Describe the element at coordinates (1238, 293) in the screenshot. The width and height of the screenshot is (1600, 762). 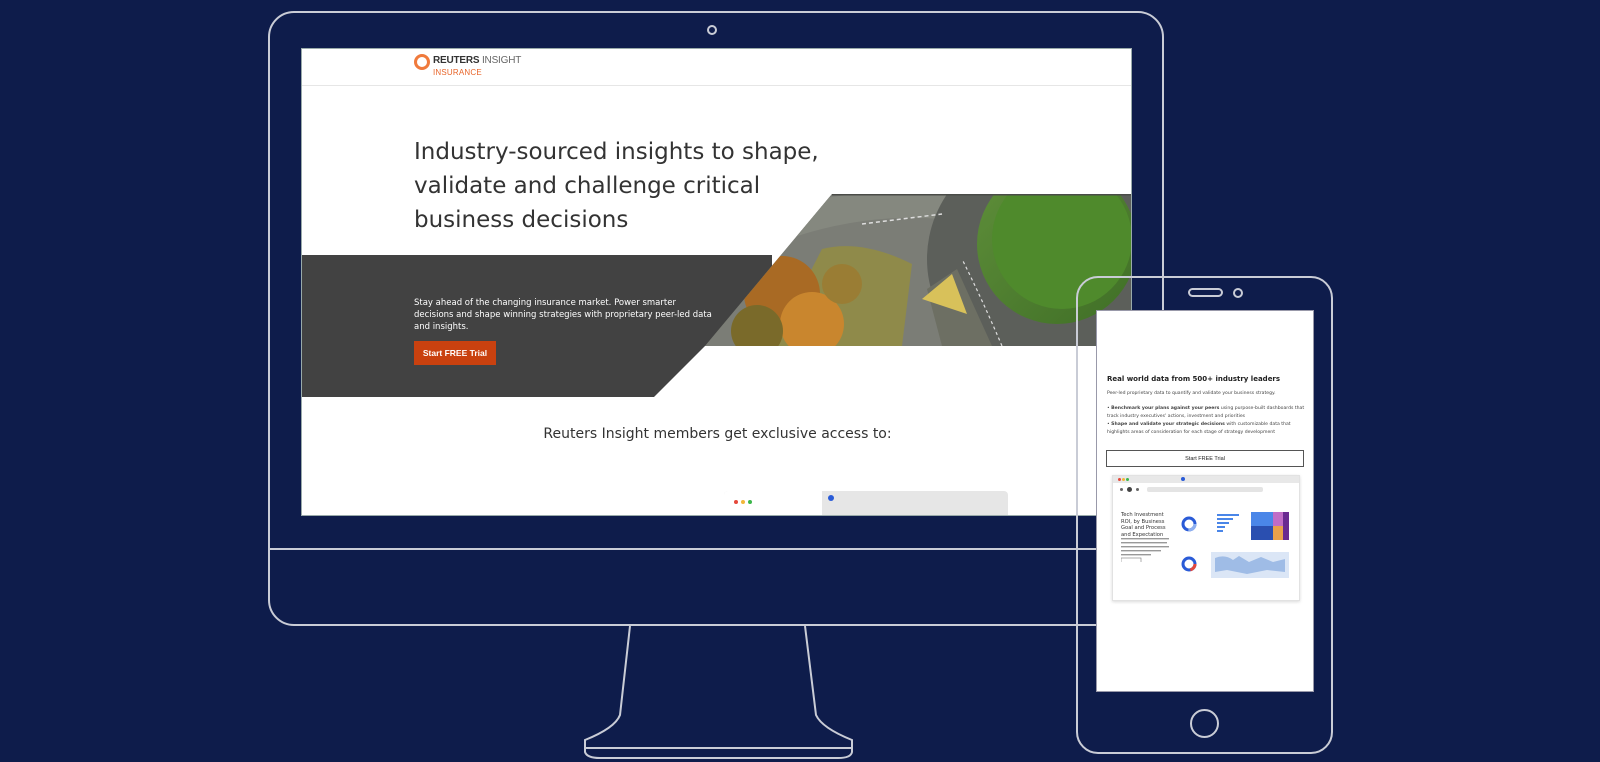
I see `phone-camera` at that location.